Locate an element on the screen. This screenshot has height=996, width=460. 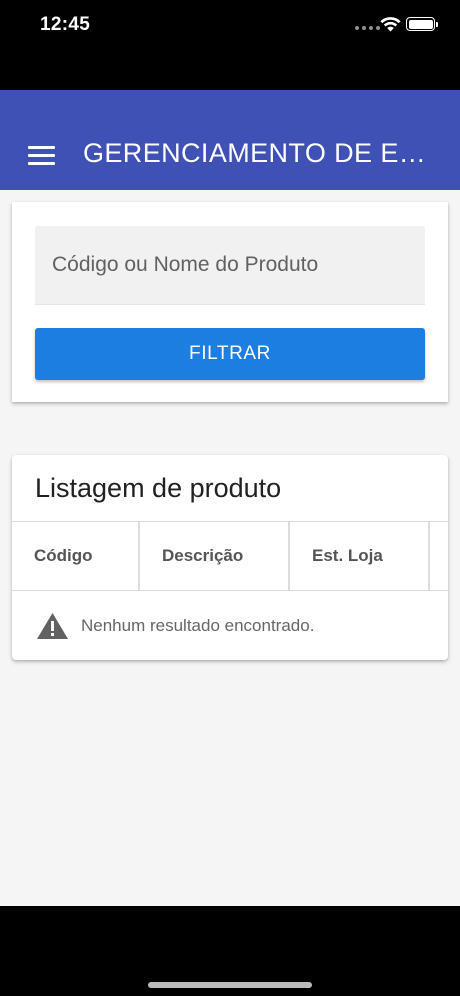
search-input is located at coordinates (230, 265).